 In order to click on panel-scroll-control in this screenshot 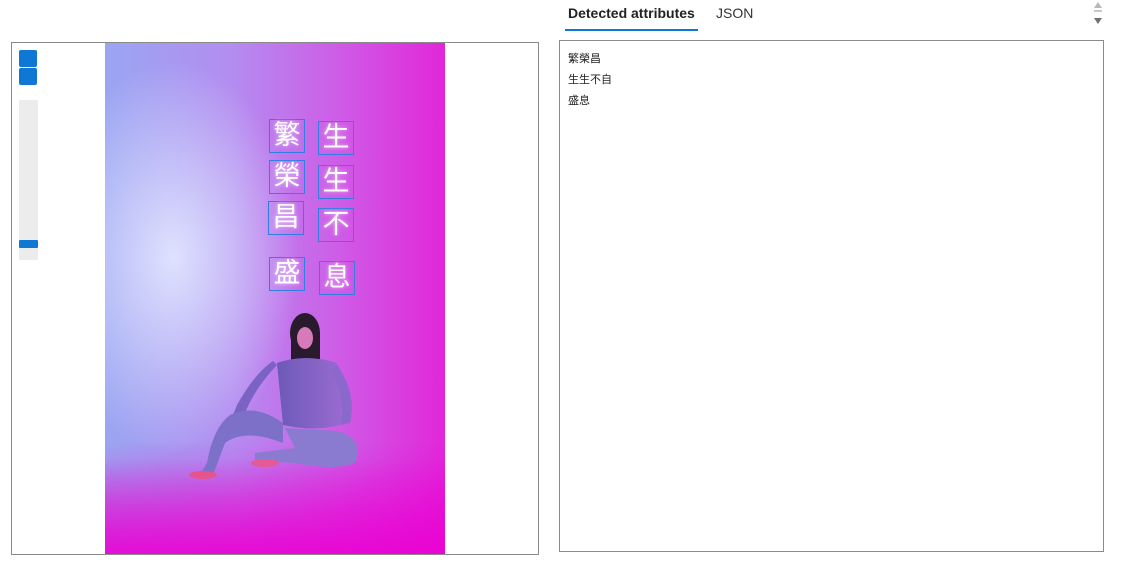, I will do `click(1098, 15)`.